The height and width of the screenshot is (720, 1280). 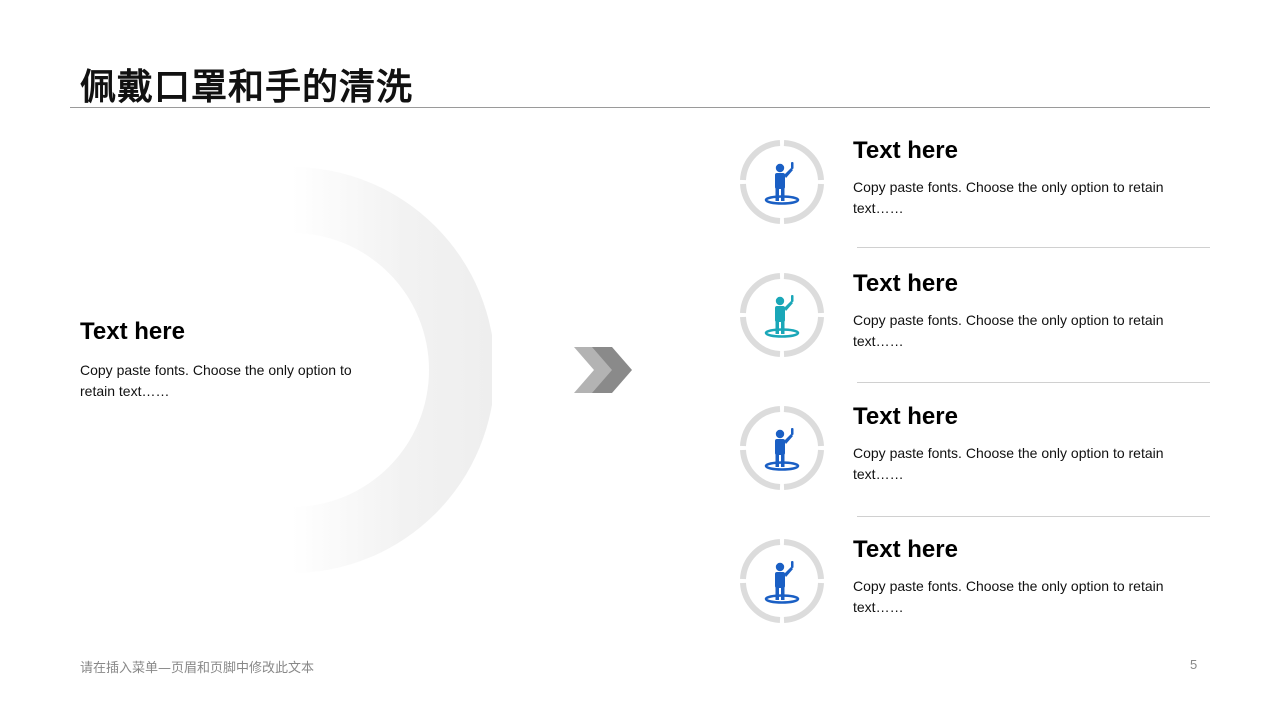 I want to click on left-heading: Text here, so click(x=132, y=331).